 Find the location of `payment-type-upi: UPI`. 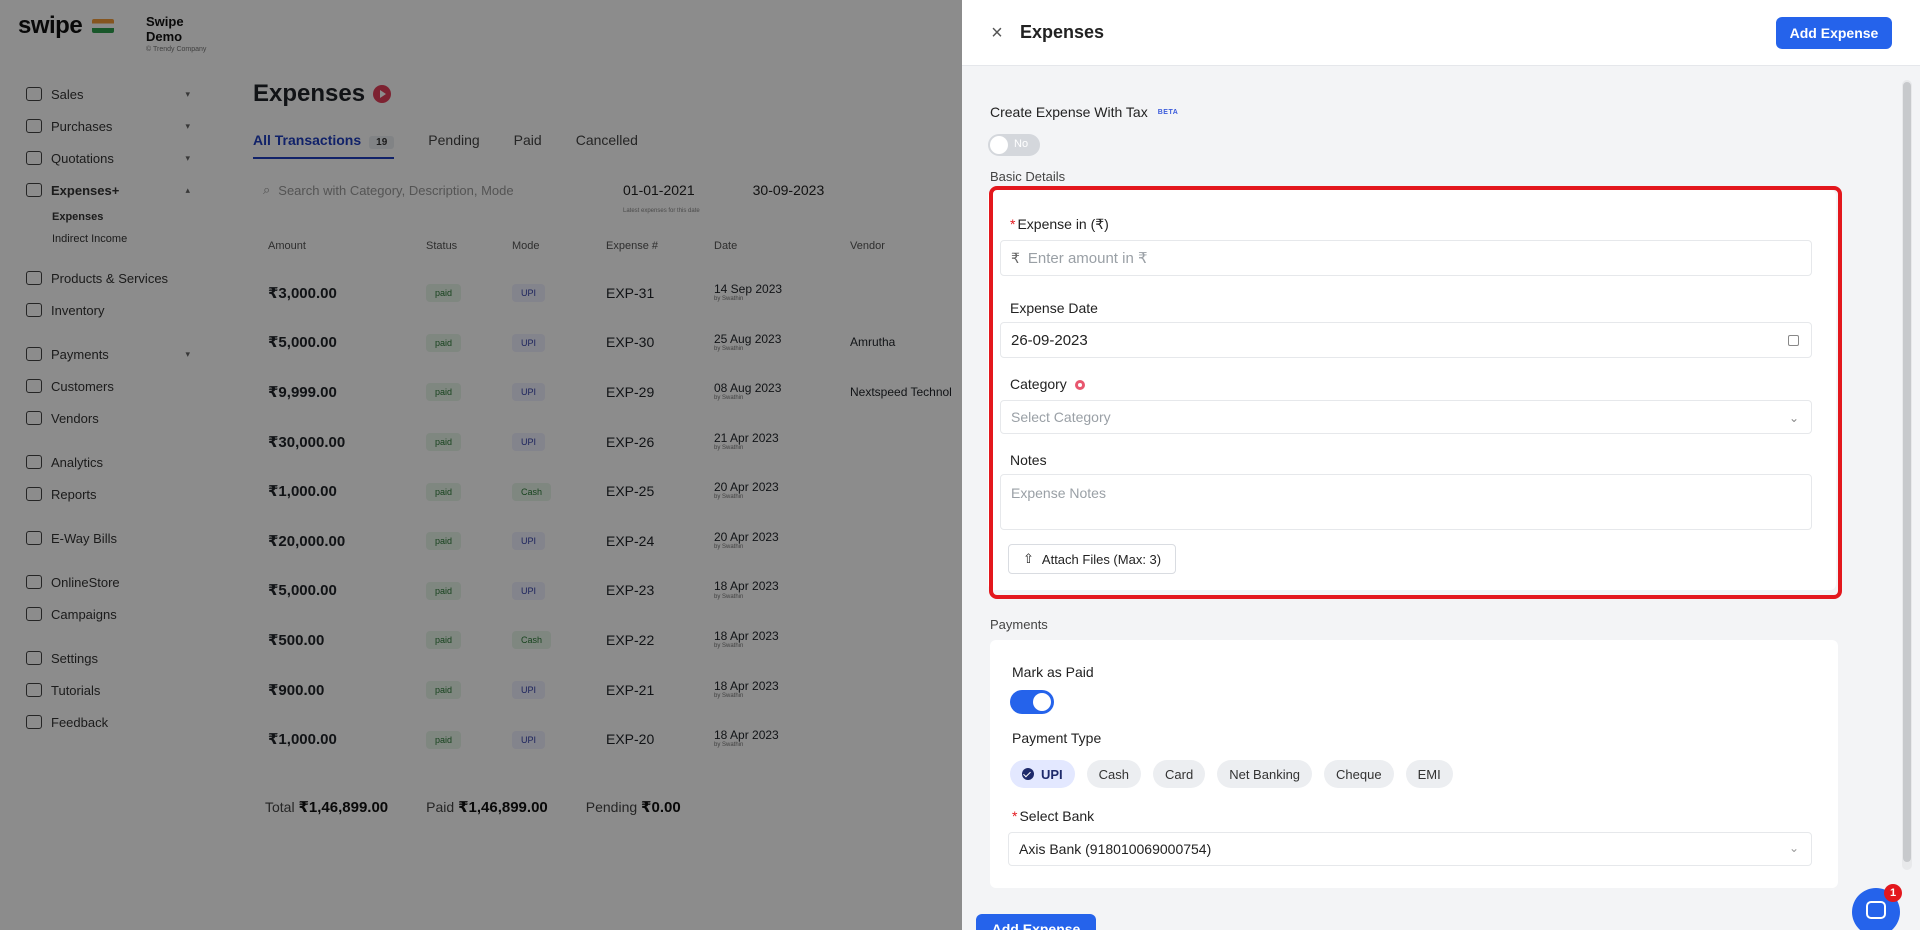

payment-type-upi: UPI is located at coordinates (1042, 774).